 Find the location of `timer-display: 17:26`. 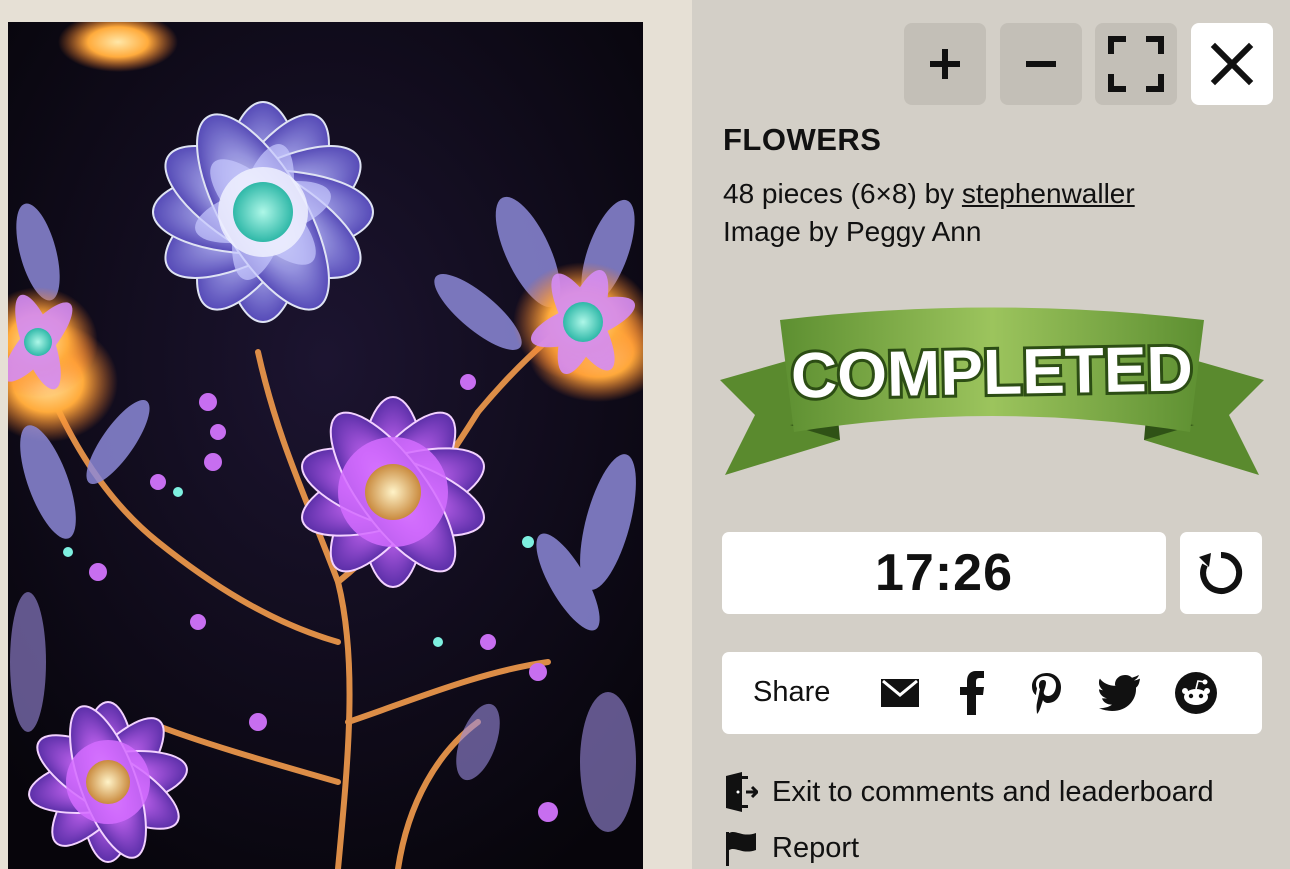

timer-display: 17:26 is located at coordinates (944, 573).